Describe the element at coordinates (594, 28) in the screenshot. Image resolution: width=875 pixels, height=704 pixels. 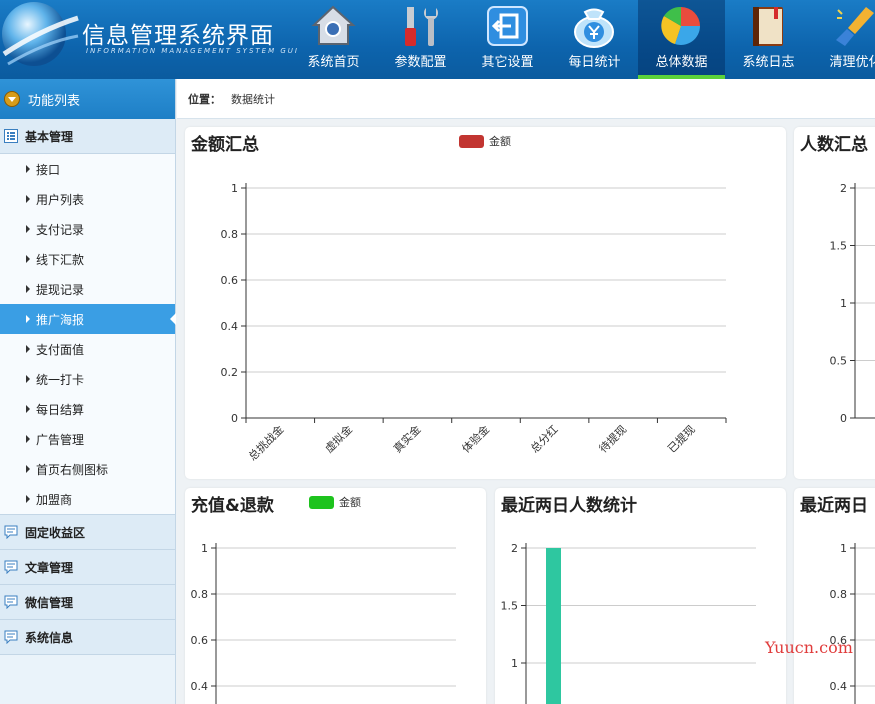
I see `money-bag-icon` at that location.